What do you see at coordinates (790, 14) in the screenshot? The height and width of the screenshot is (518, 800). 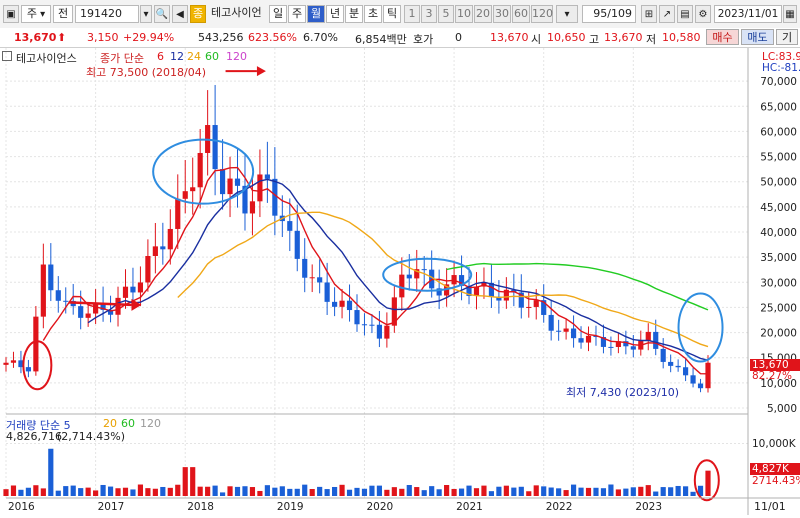 I see `calendar-icon: ▦` at bounding box center [790, 14].